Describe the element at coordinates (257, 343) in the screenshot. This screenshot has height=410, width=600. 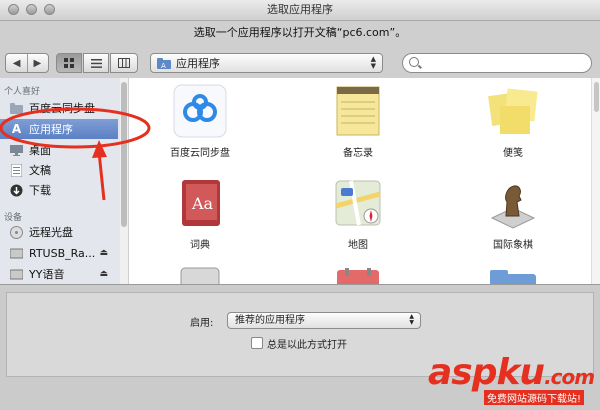
I see `always-open-checkbox` at that location.